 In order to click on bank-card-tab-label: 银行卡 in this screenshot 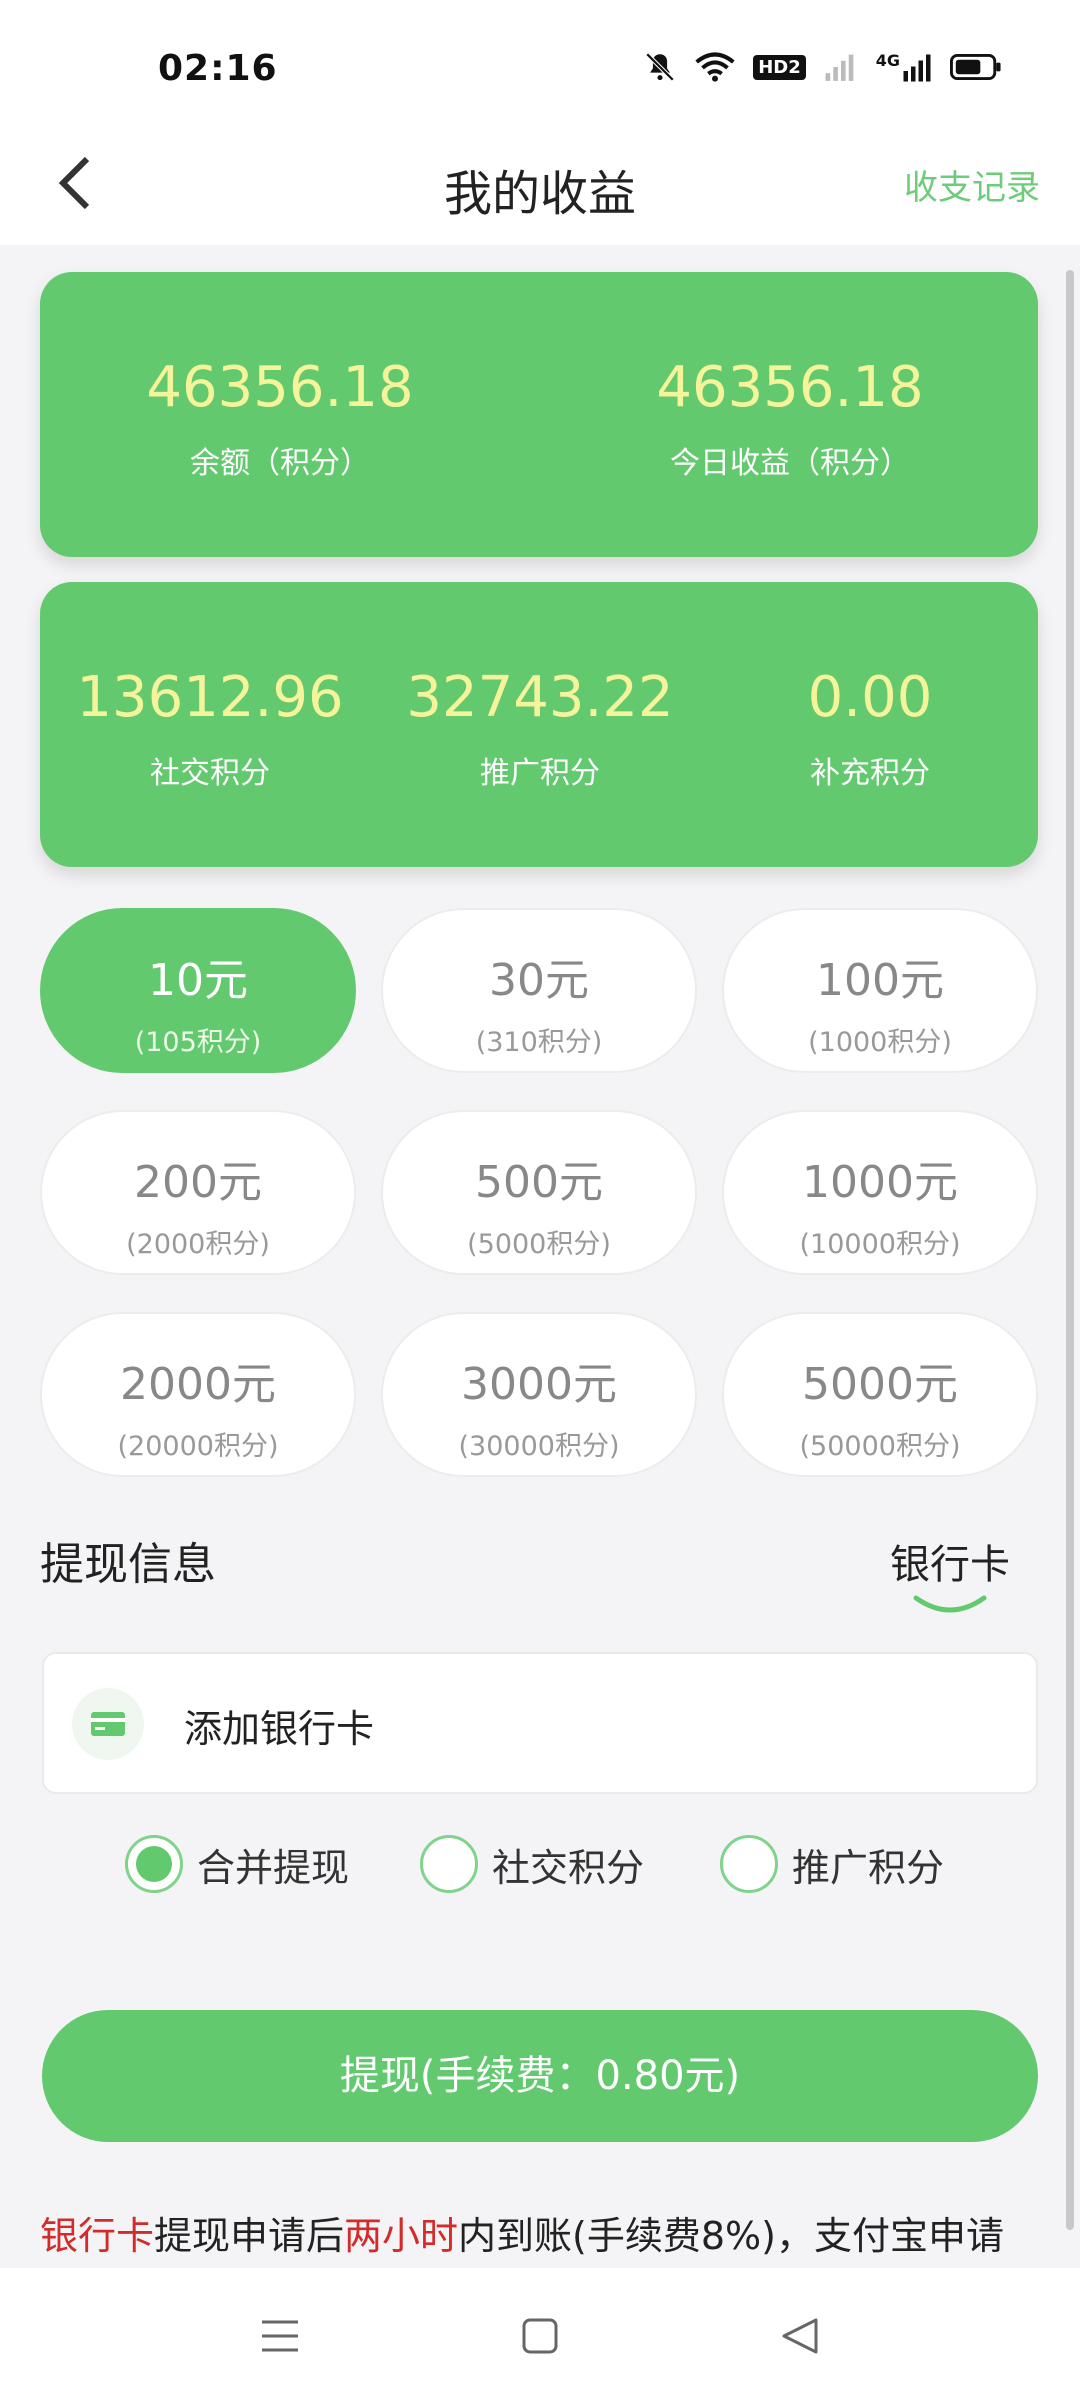, I will do `click(950, 1565)`.